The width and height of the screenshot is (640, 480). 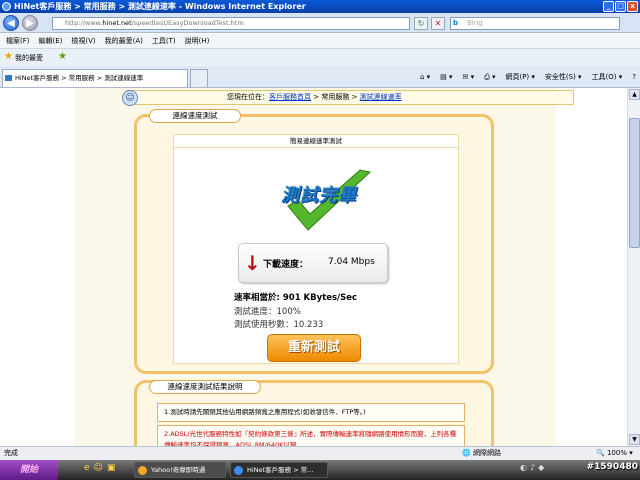 I want to click on favorites-label: 我的最愛, so click(x=29, y=58).